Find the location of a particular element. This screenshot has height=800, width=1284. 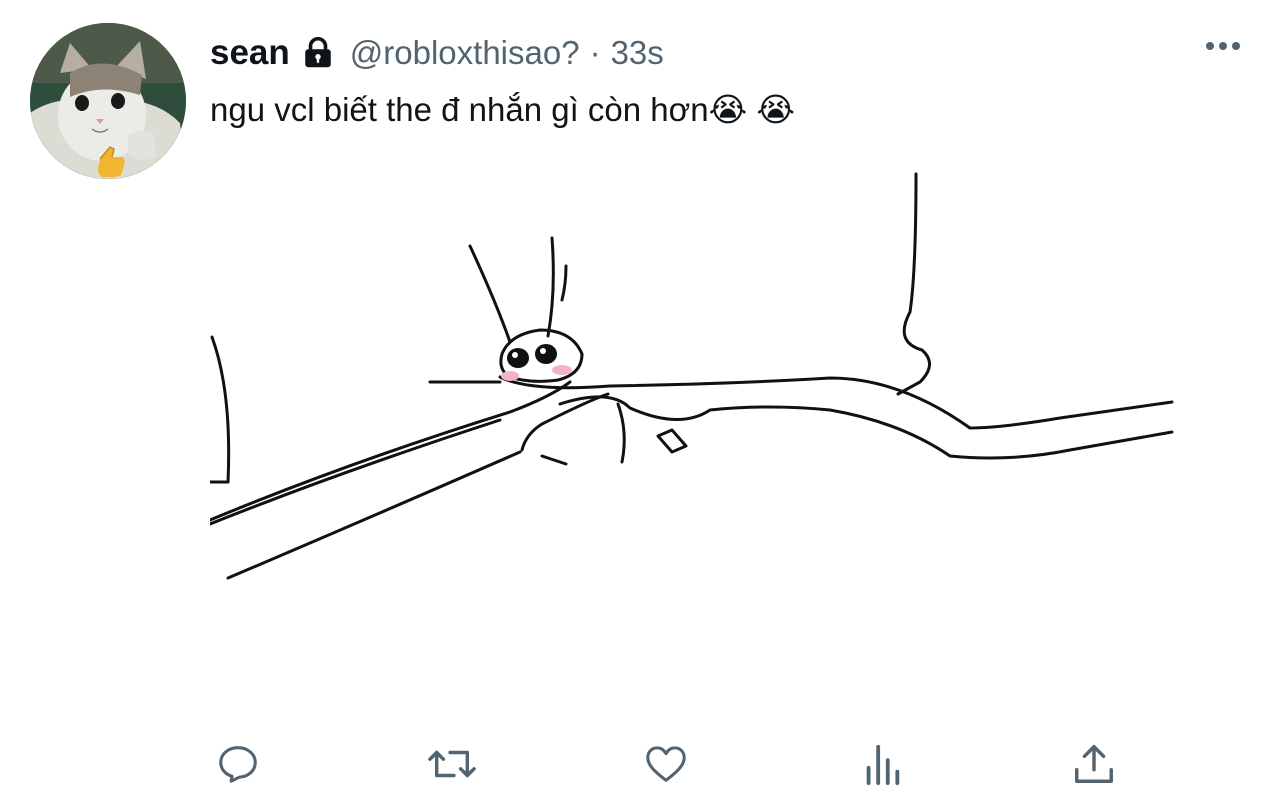

reply-icon is located at coordinates (238, 764).